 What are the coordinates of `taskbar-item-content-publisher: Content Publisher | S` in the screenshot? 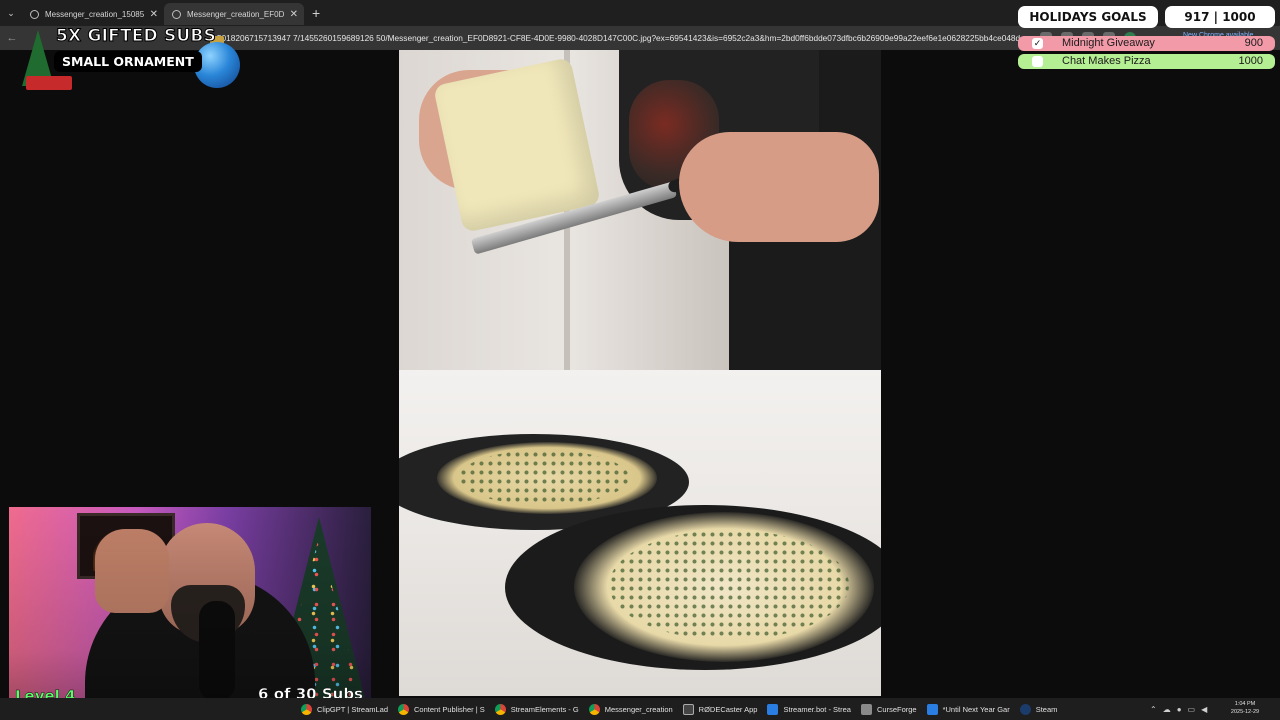 It's located at (441, 709).